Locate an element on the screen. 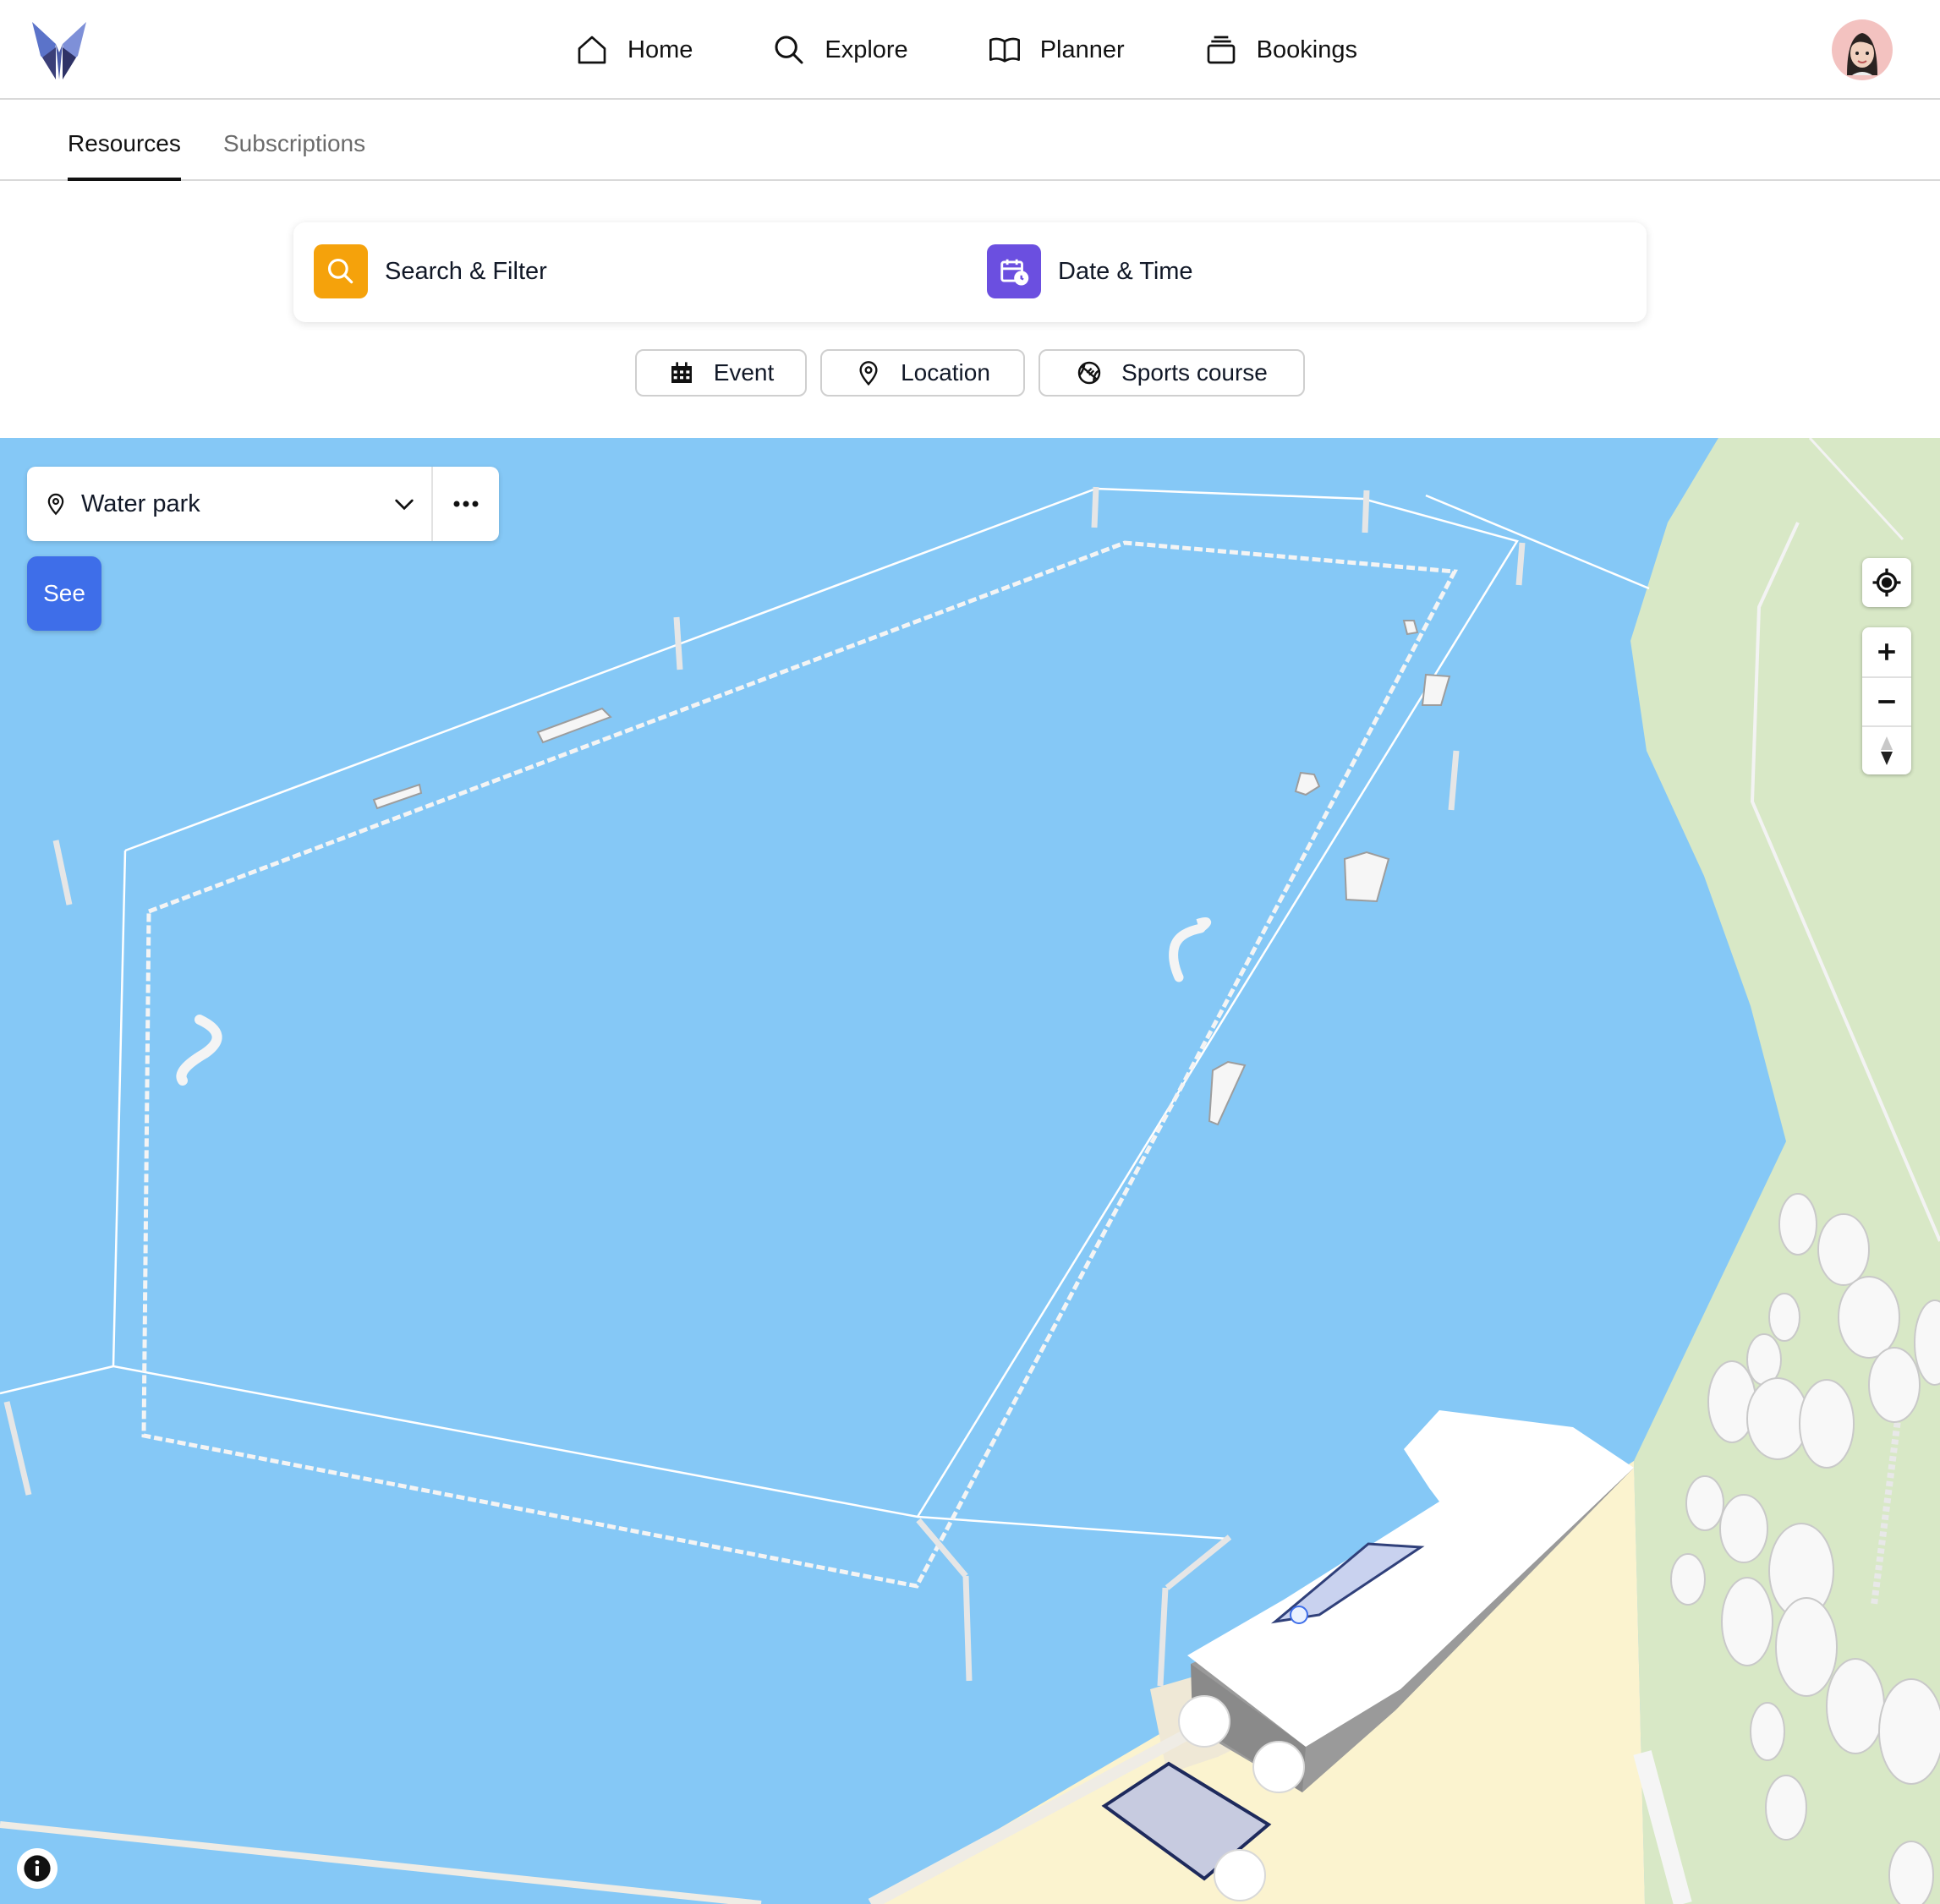  stack-icon is located at coordinates (1221, 50).